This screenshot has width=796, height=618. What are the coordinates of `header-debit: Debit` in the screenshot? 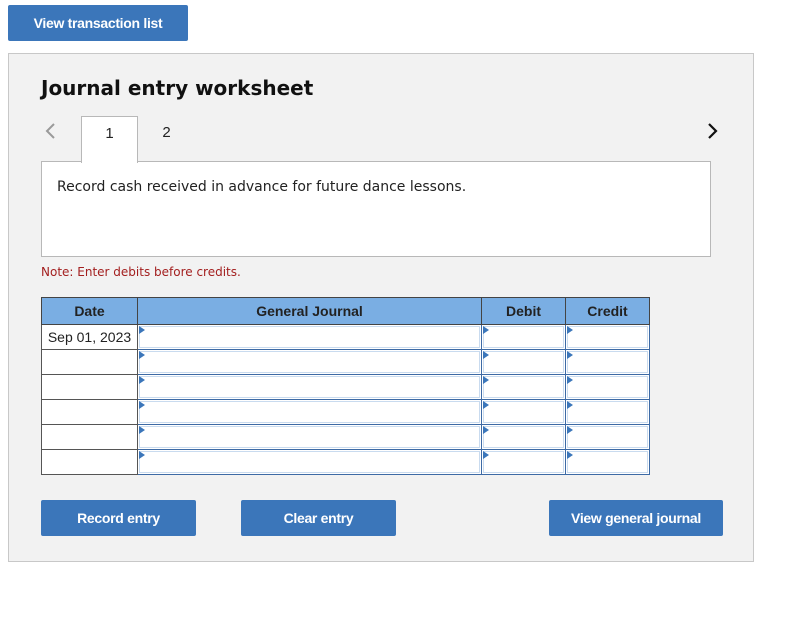 It's located at (523, 311).